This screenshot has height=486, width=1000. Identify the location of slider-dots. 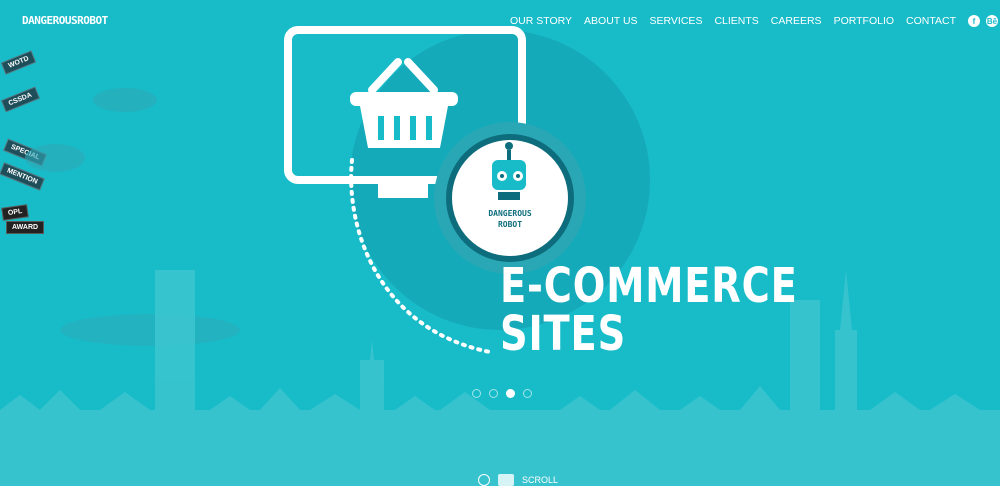
(506, 393).